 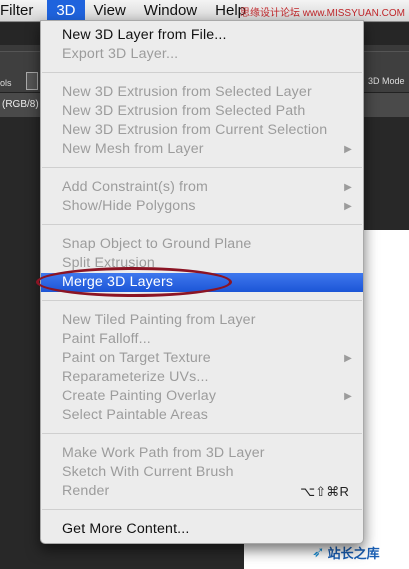 I want to click on render-shortcut: ⌥⇧⌘R, so click(x=324, y=491).